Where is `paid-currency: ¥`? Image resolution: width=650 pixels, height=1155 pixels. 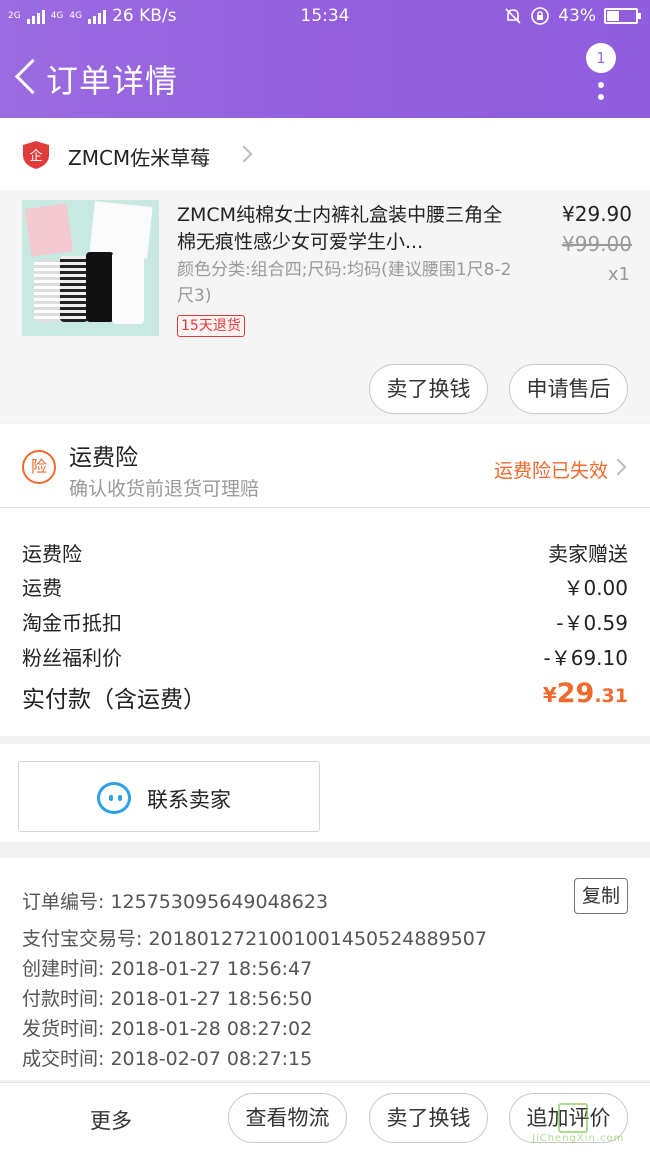
paid-currency: ¥ is located at coordinates (549, 695).